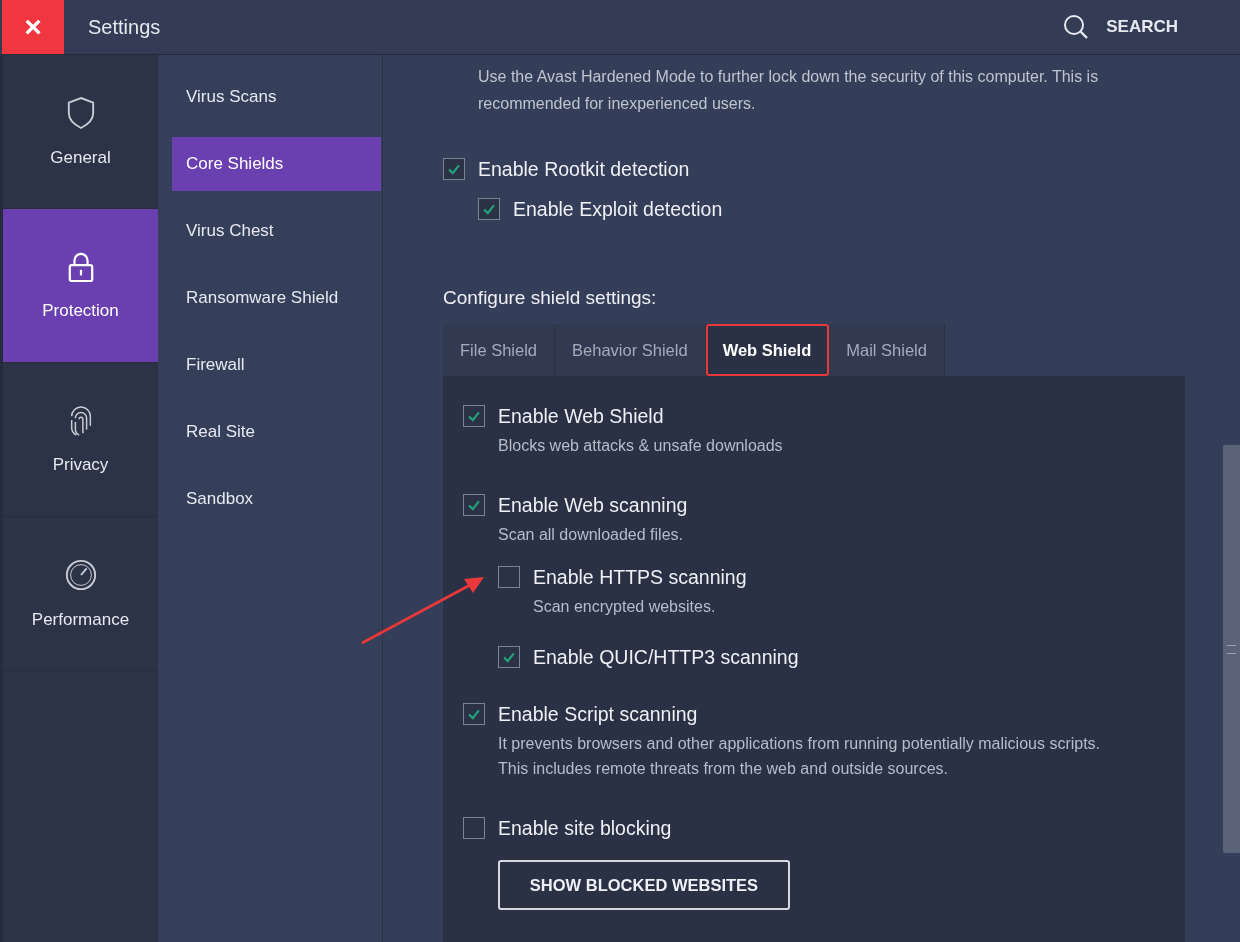 Image resolution: width=1240 pixels, height=942 pixels. I want to click on section-title: Configure shield settings:, so click(550, 298).